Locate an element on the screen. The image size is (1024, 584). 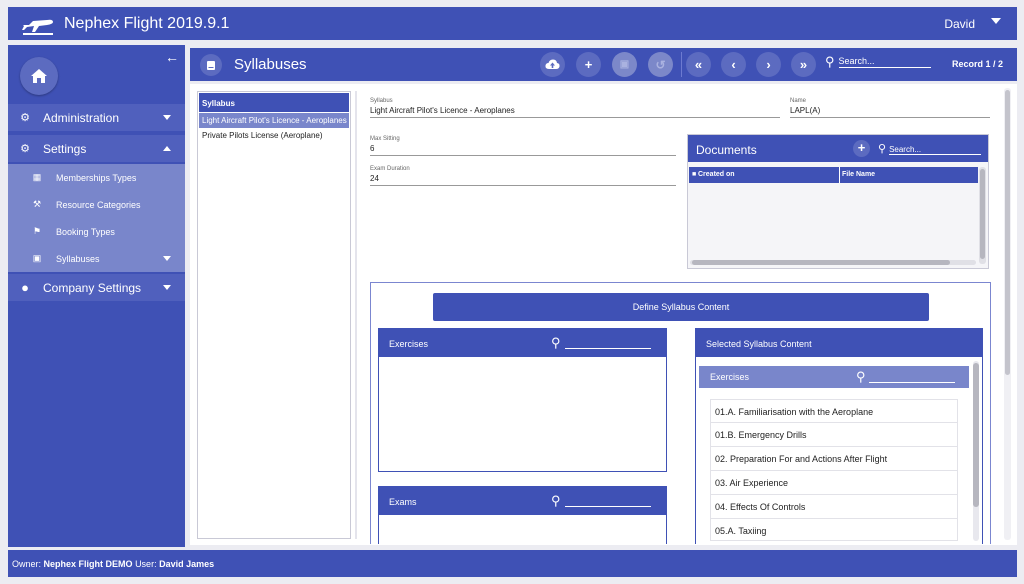
sidebar-item-company-settings: ● Company Settings is located at coordinates (96, 287).